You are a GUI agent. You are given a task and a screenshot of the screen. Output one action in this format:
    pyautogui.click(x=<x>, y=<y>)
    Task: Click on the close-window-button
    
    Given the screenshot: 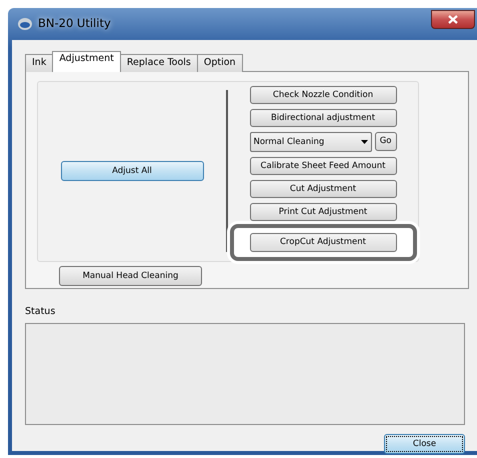 What is the action you would take?
    pyautogui.click(x=453, y=19)
    